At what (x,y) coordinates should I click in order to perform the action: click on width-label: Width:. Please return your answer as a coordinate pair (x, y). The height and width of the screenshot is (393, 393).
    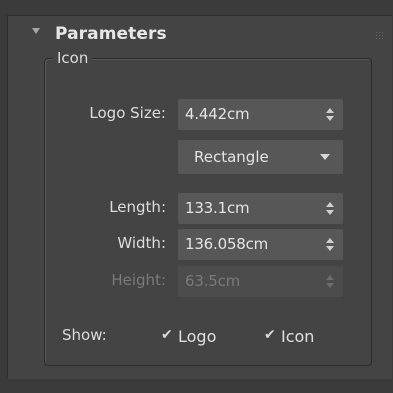
    Looking at the image, I should click on (141, 243).